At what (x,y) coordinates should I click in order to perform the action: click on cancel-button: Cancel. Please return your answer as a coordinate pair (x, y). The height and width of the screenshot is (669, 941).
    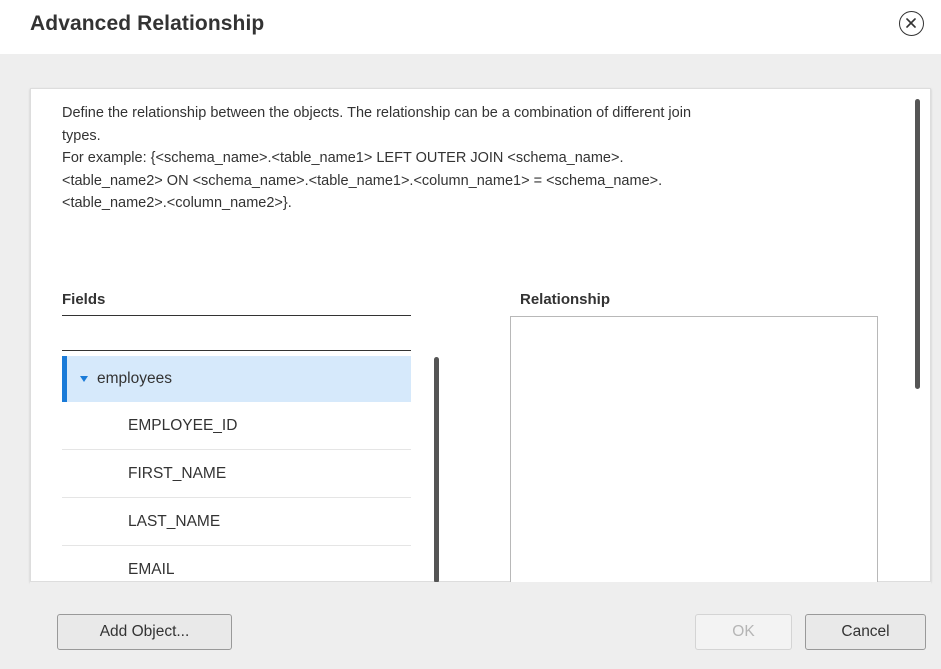
    Looking at the image, I should click on (865, 632).